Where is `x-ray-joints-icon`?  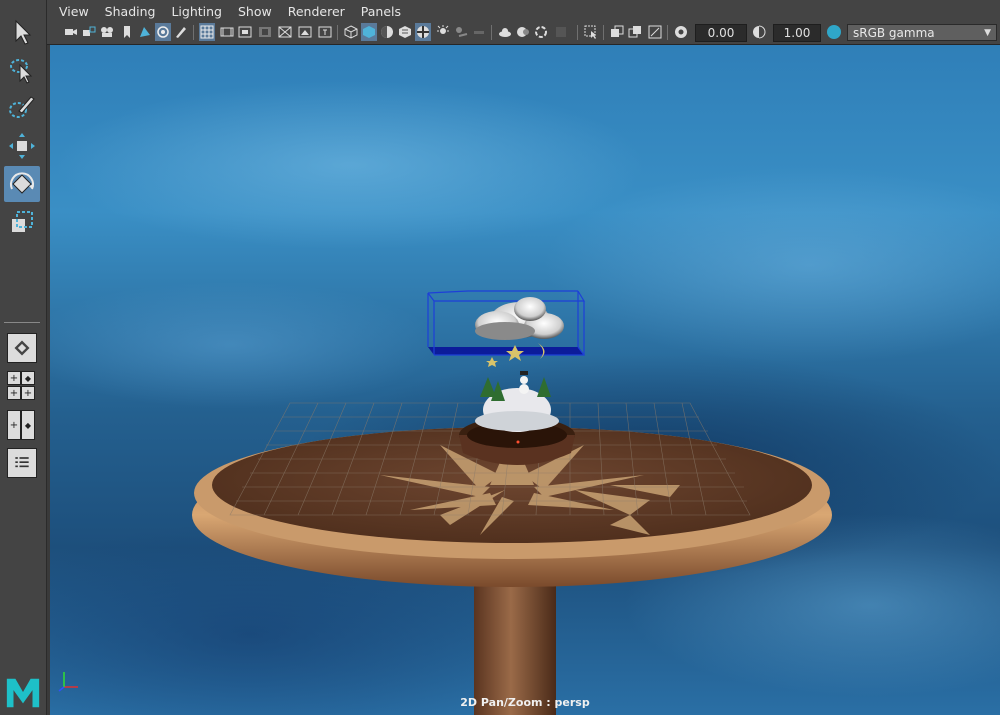
x-ray-joints-icon is located at coordinates (655, 32).